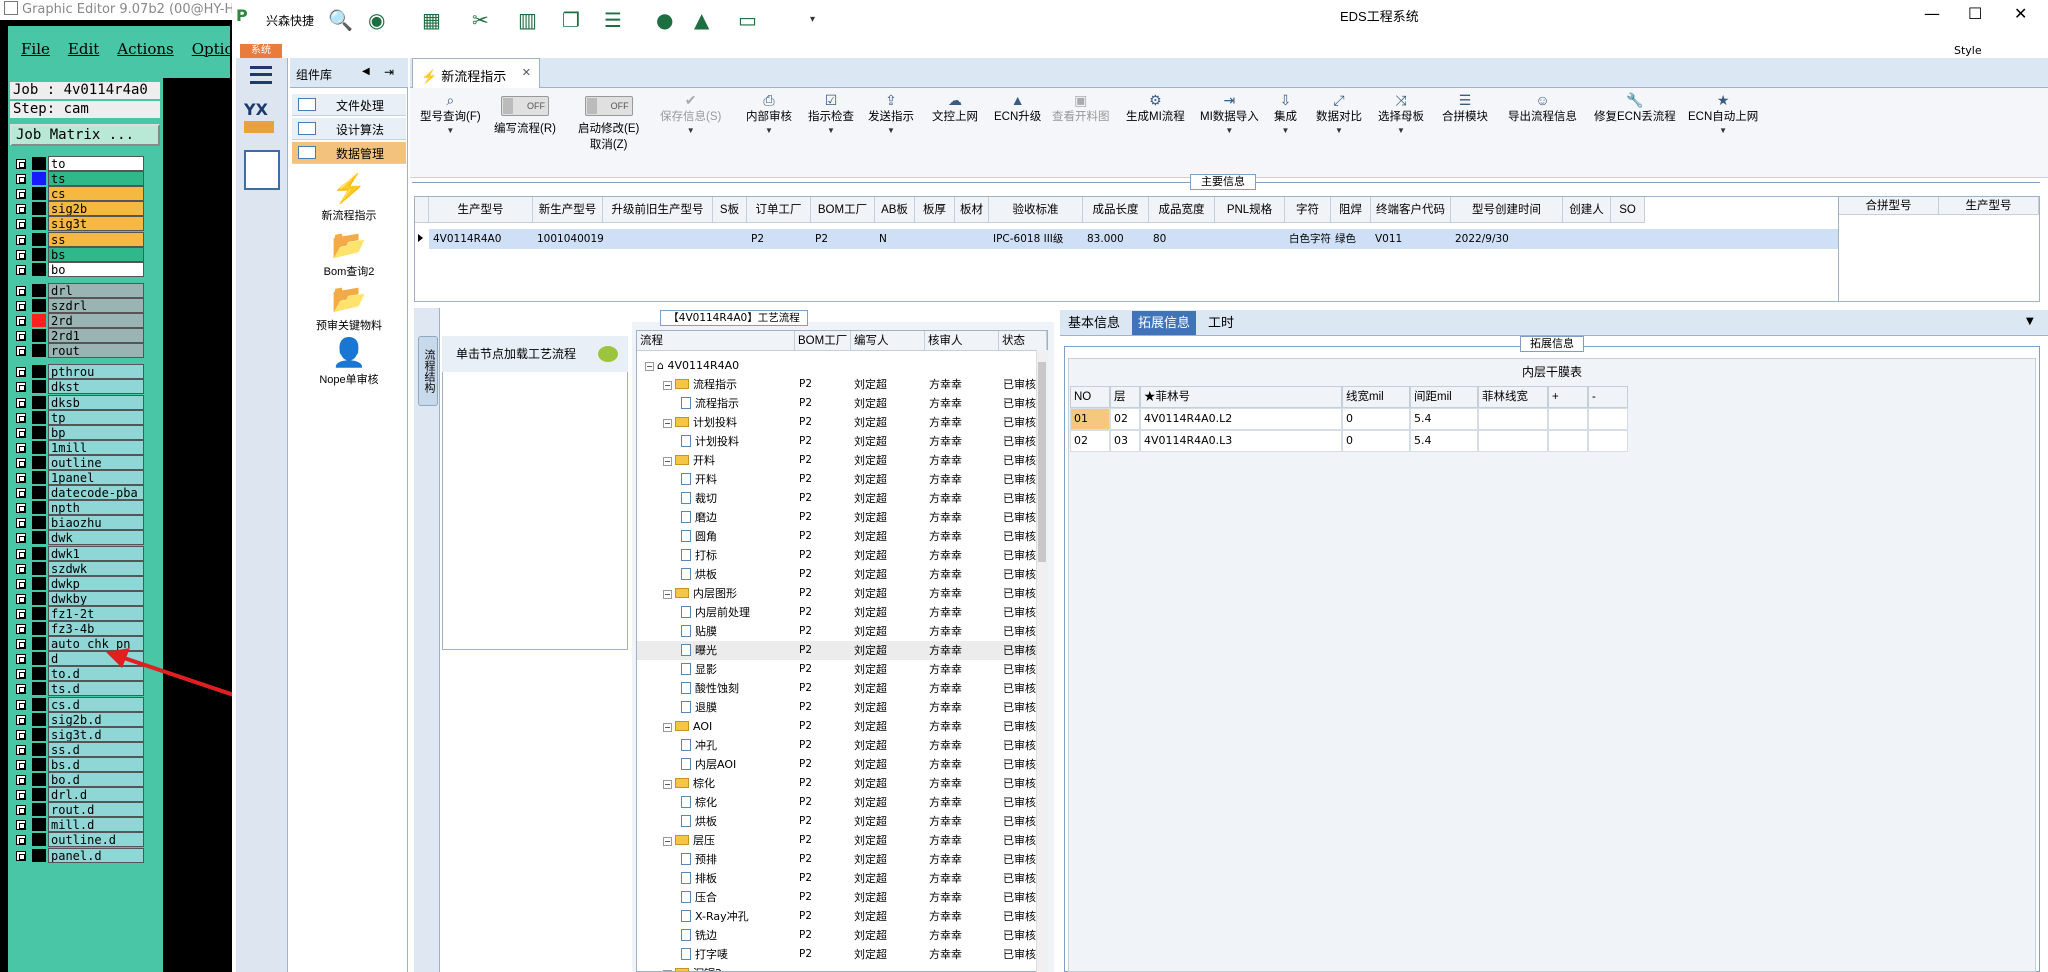  Describe the element at coordinates (842, 935) in the screenshot. I see `tree-row: 铣边 P2 刘定超 方幸幸 已审核` at that location.